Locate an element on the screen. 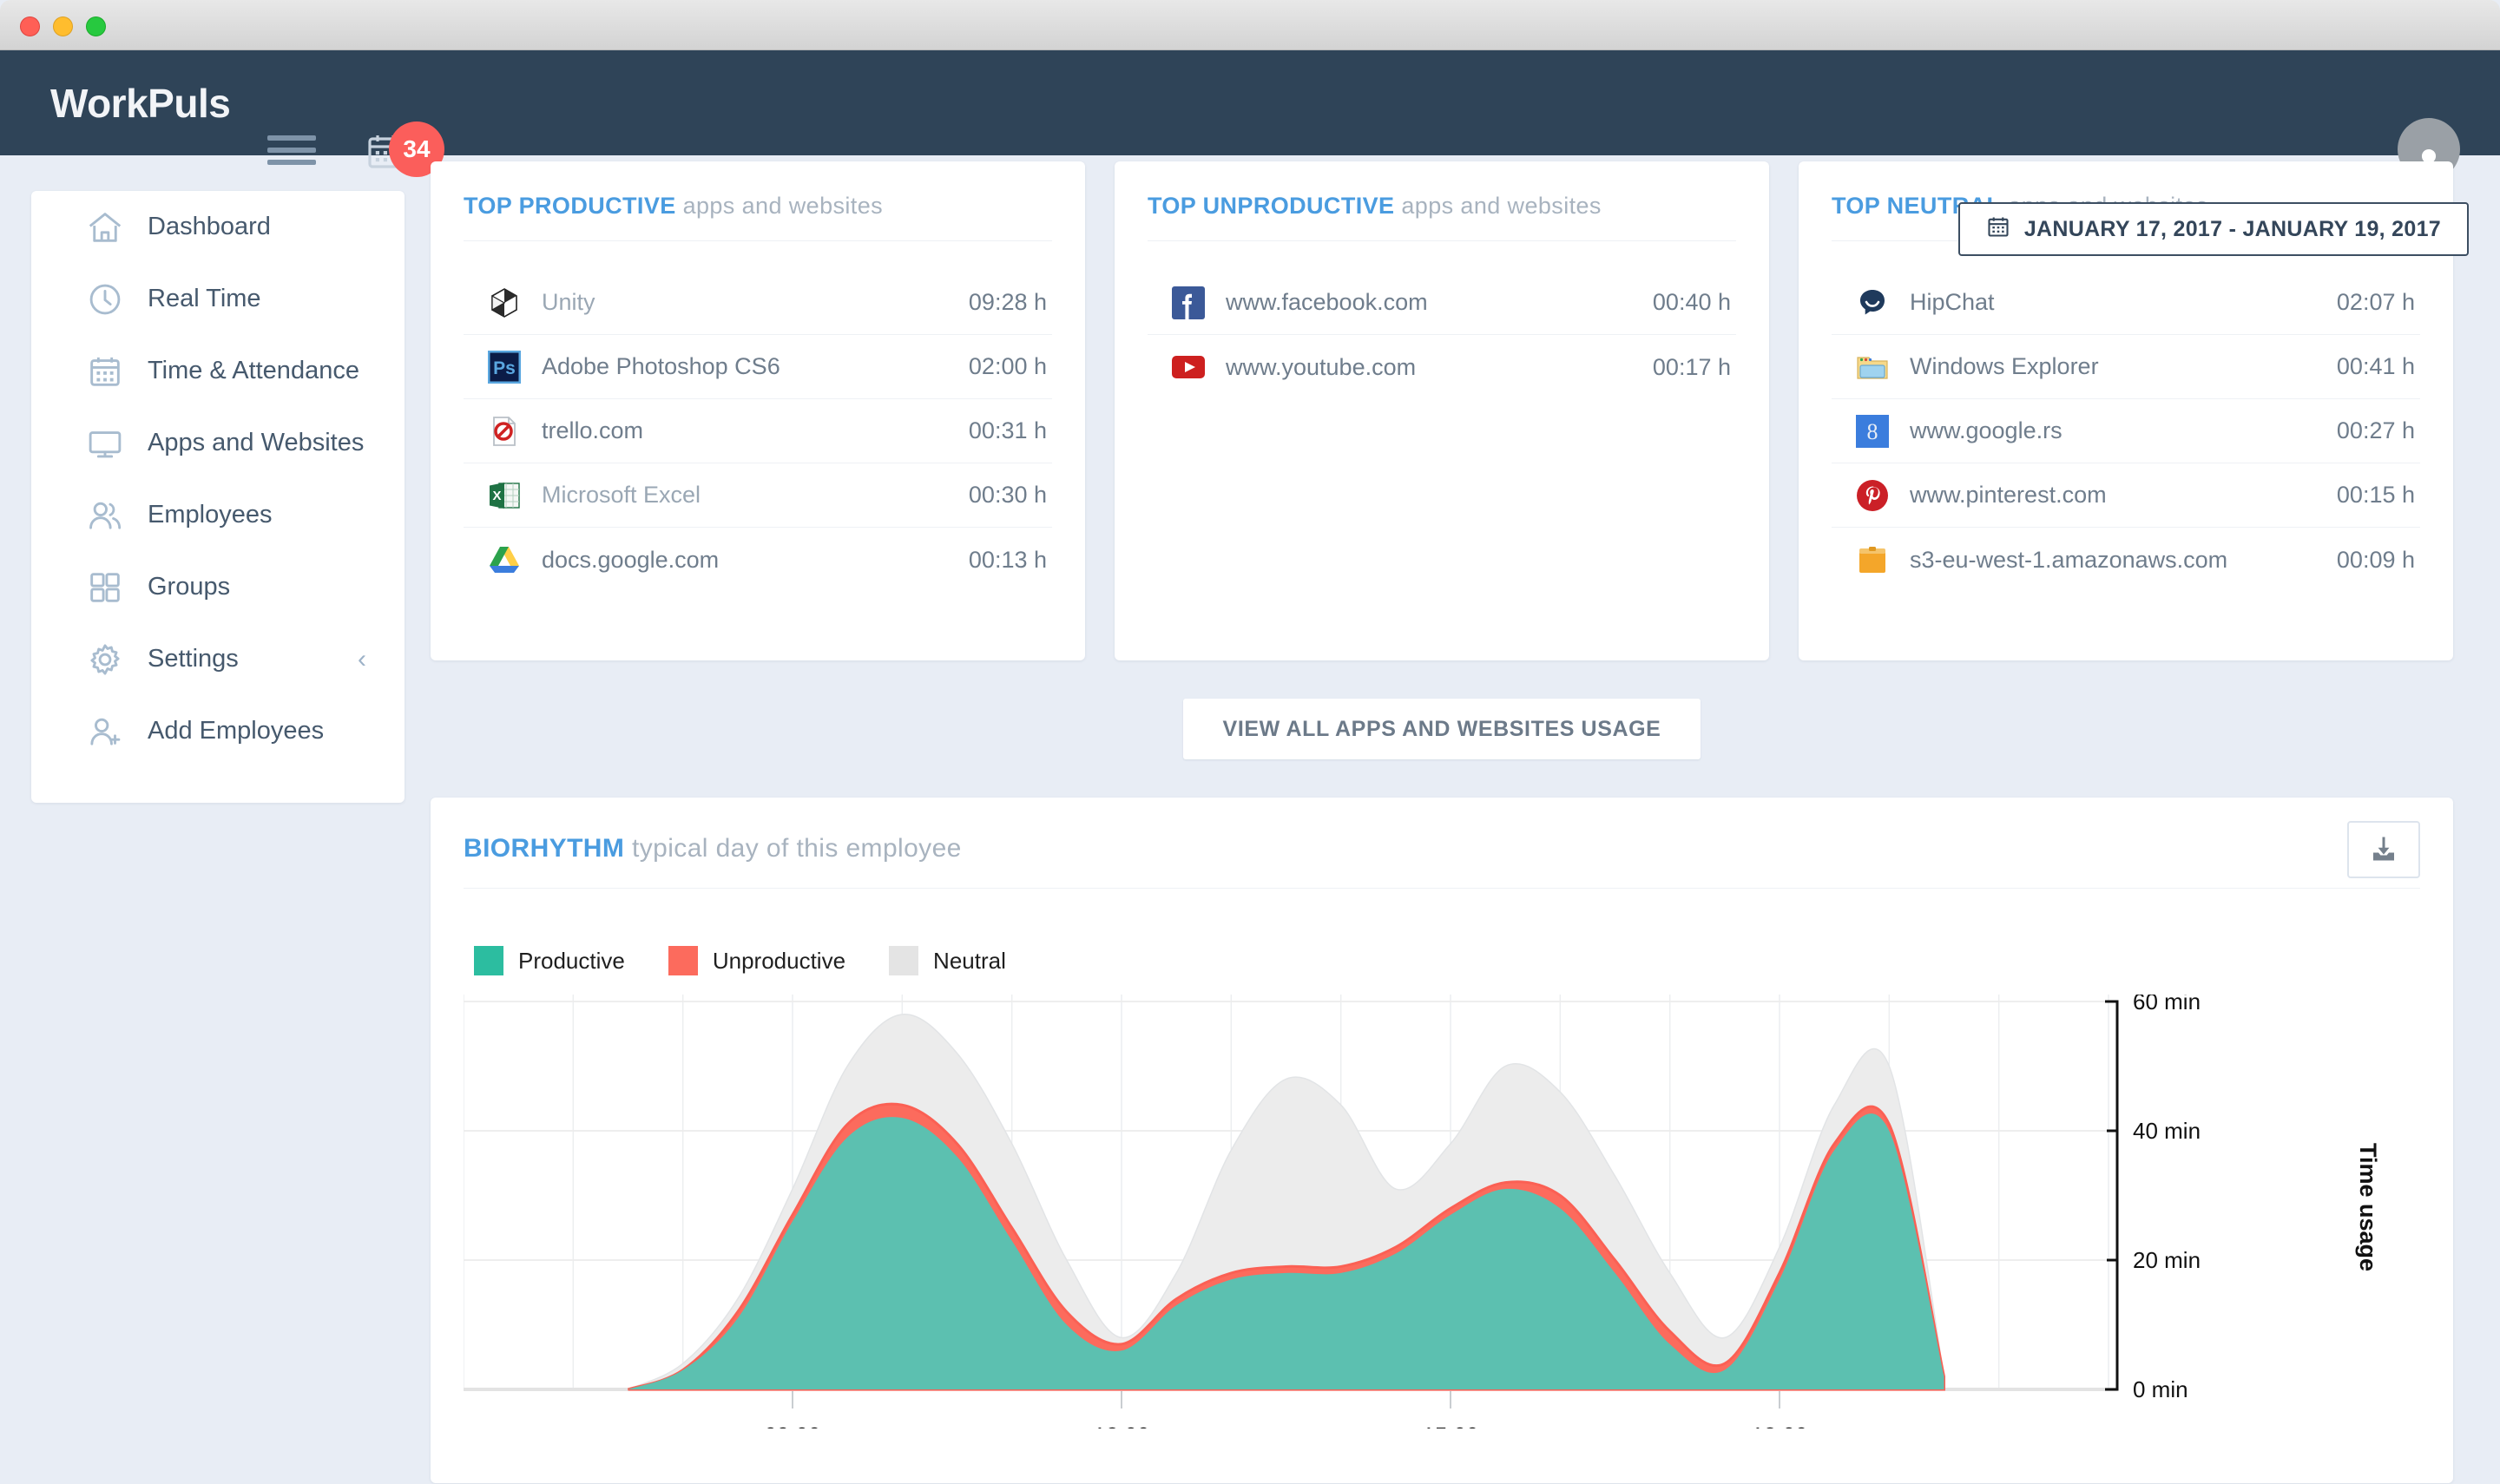  sidebar-item-time-attendance: Time & Attendance is located at coordinates (218, 371).